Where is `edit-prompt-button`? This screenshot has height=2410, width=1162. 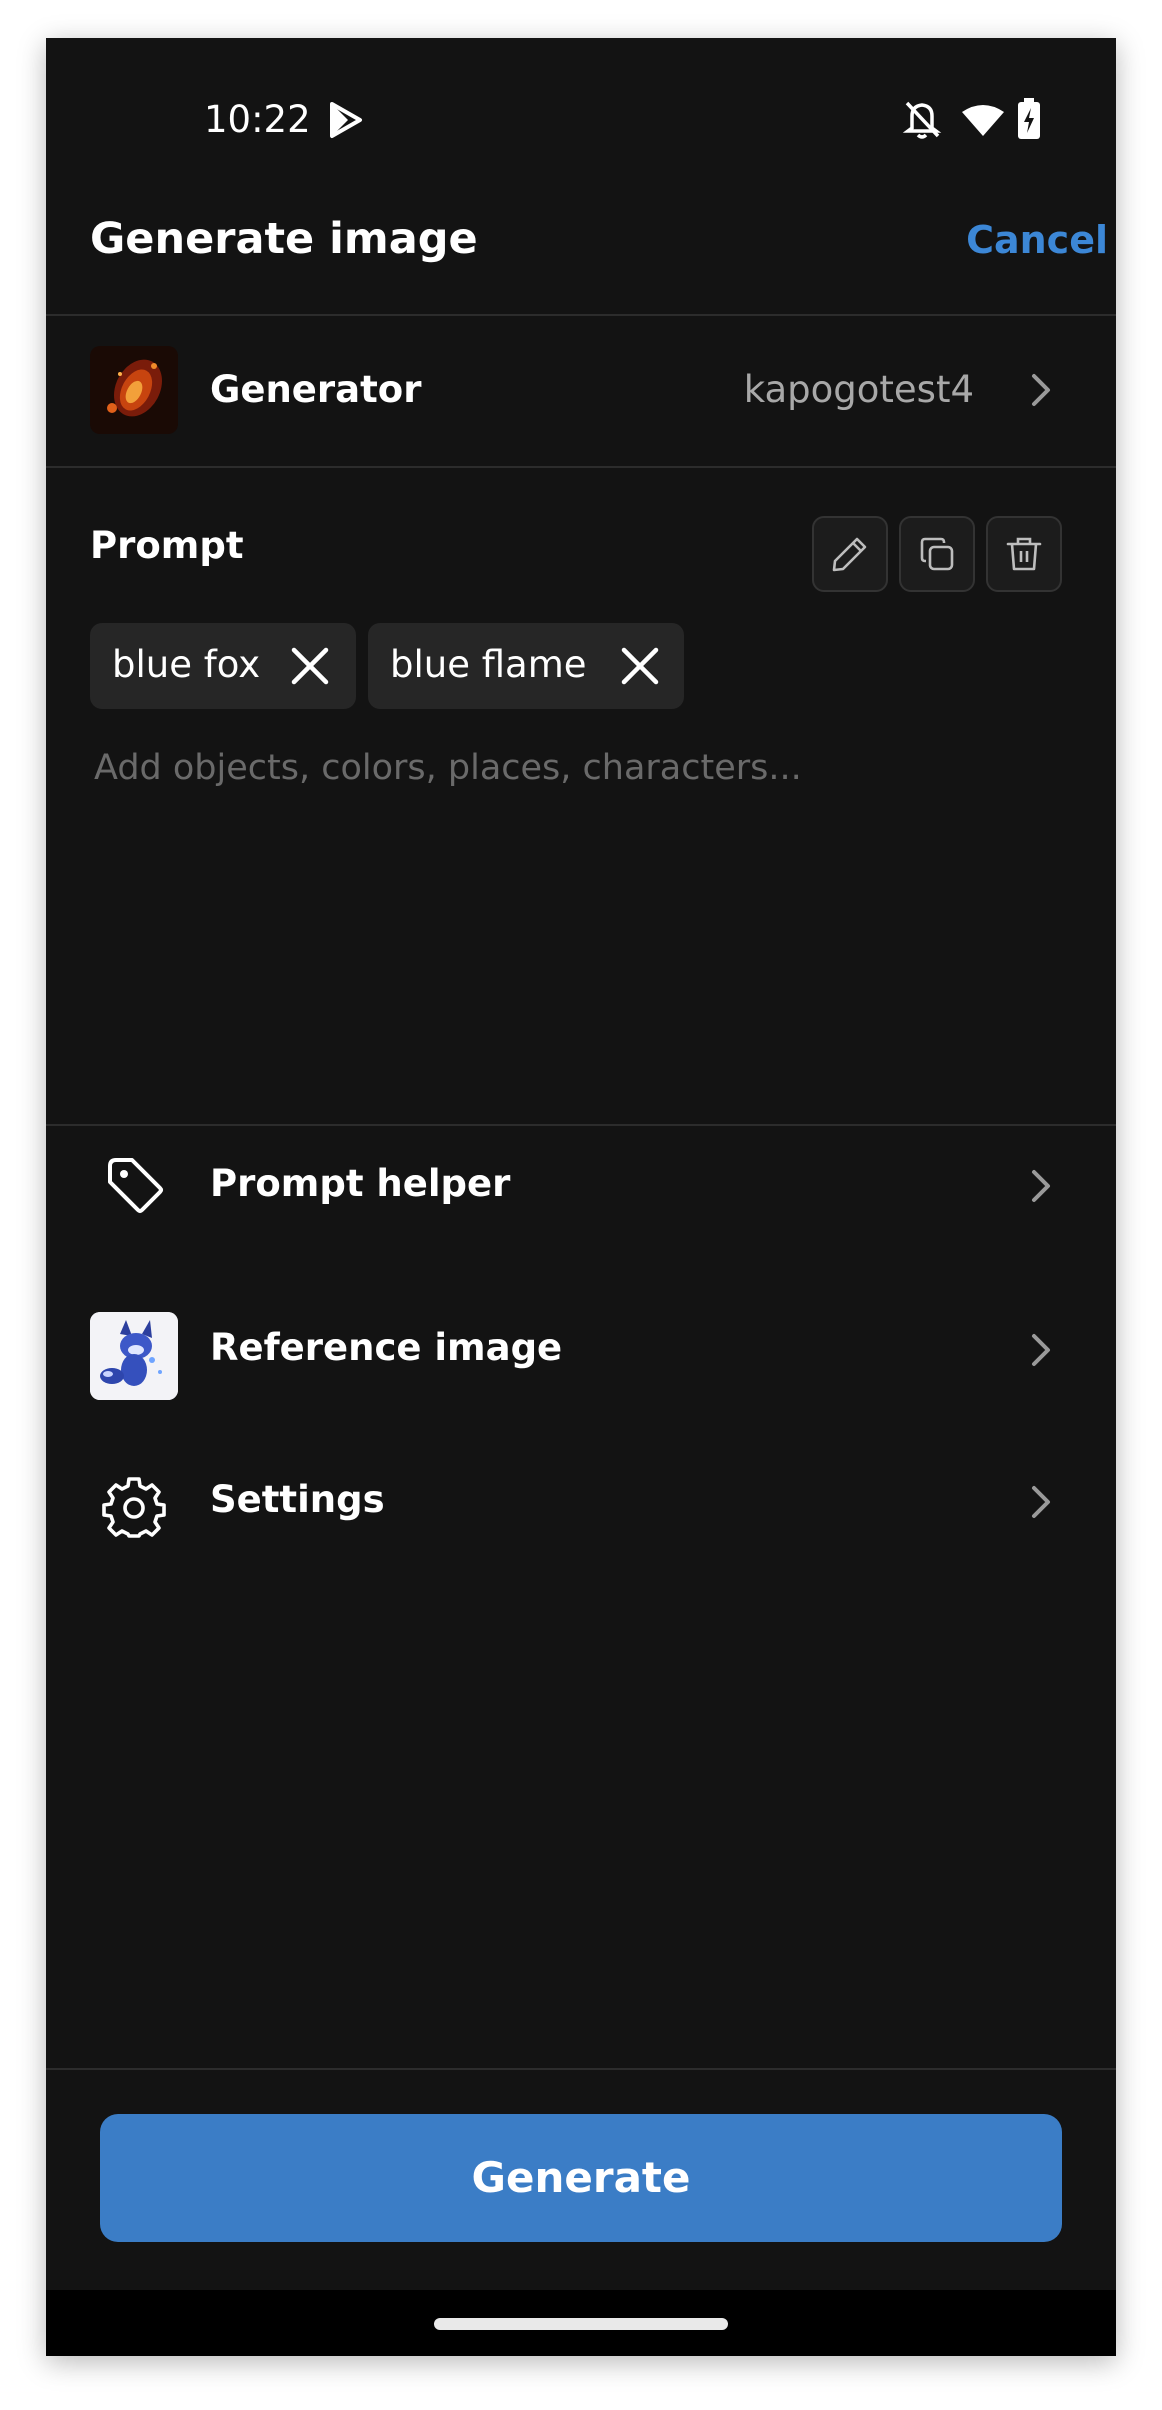
edit-prompt-button is located at coordinates (850, 554).